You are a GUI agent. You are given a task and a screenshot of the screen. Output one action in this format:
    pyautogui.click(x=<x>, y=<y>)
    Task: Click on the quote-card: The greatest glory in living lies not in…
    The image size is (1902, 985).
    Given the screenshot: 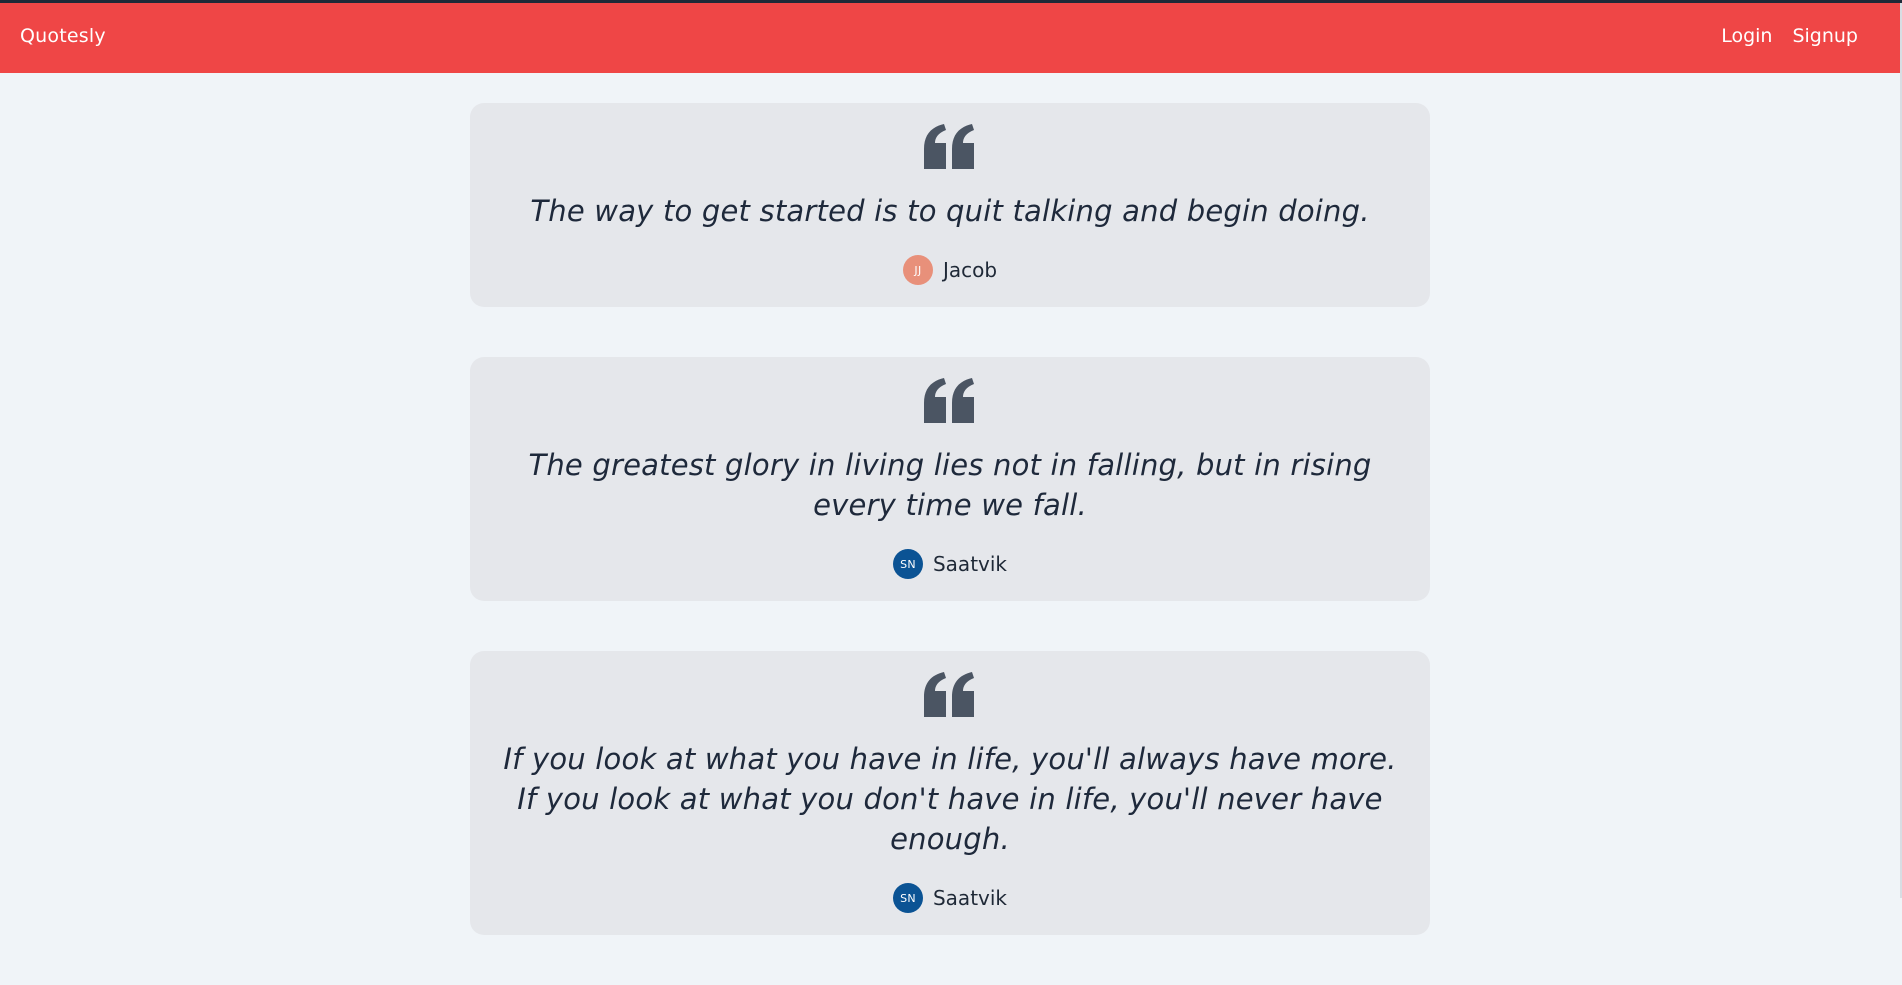 What is the action you would take?
    pyautogui.click(x=950, y=479)
    